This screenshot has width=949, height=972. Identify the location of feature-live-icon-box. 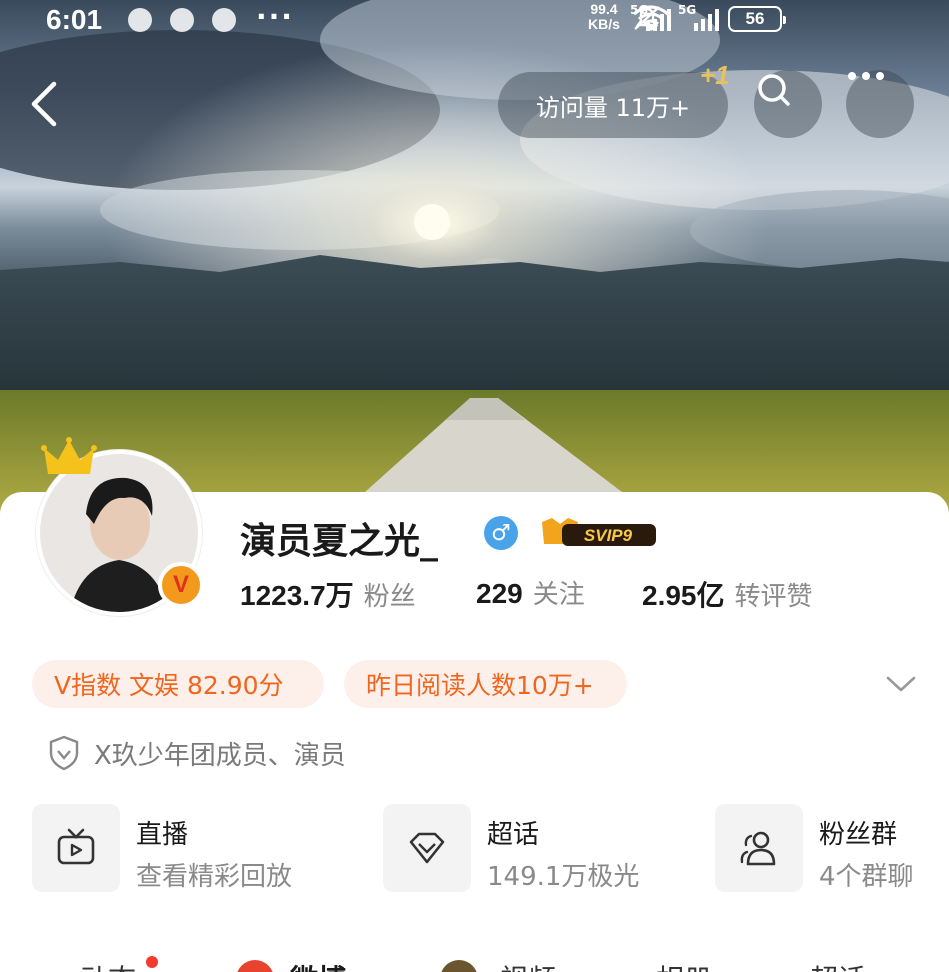
(76, 848).